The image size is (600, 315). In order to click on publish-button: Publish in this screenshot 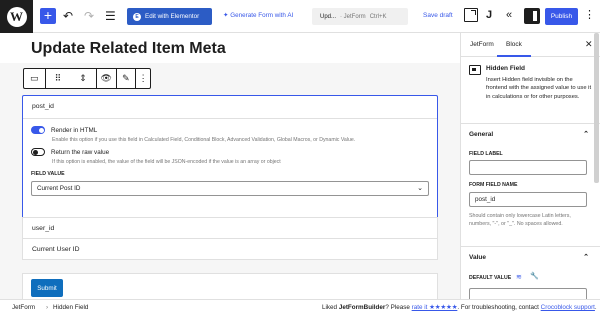, I will do `click(561, 16)`.